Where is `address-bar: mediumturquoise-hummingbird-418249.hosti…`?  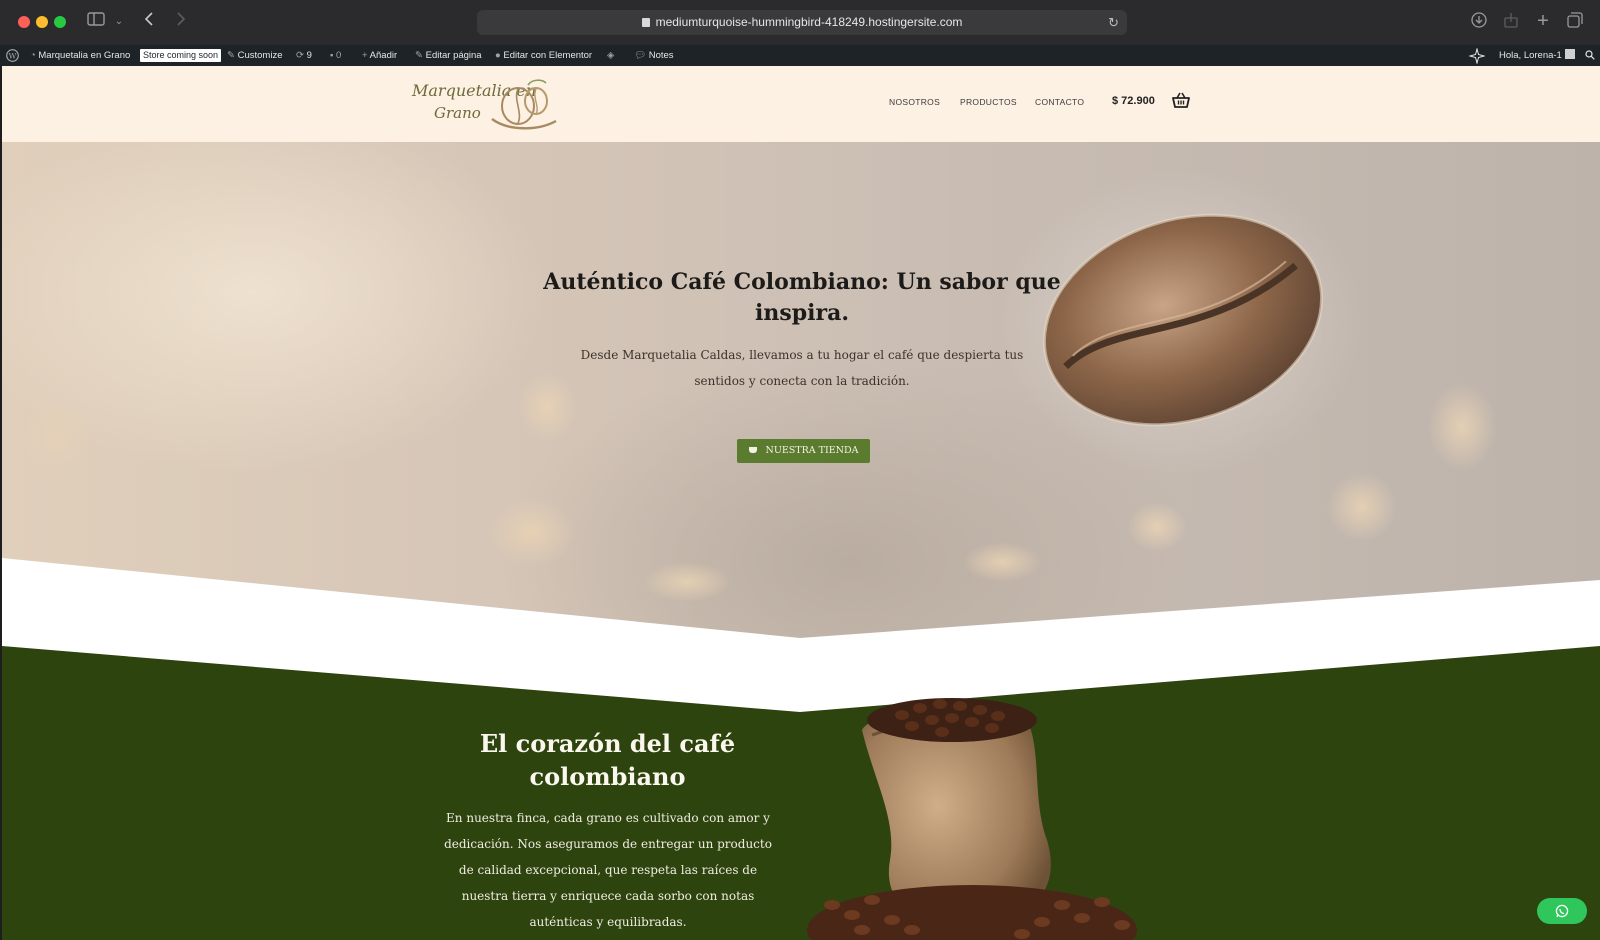
address-bar: mediumturquoise-hummingbird-418249.hosti… is located at coordinates (802, 22).